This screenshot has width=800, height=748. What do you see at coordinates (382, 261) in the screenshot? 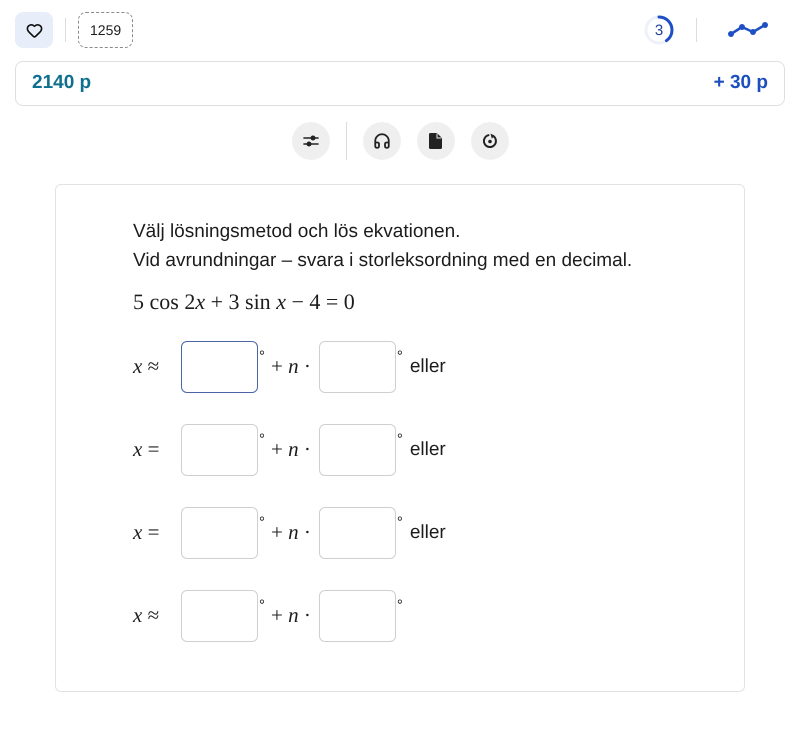
I see `instruction-text: Vid avrundningar – svara i storleksordning med en decimal.` at bounding box center [382, 261].